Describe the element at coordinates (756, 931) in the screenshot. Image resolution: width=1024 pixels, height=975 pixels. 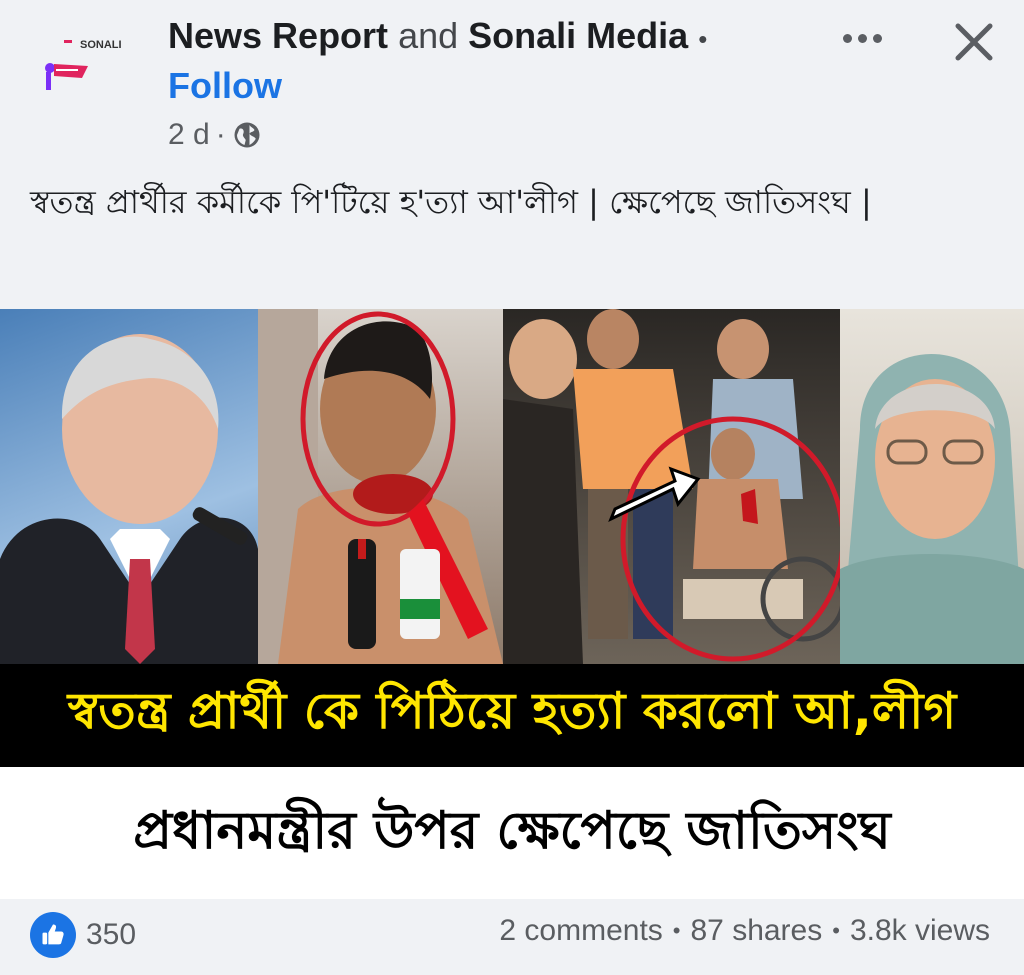
I see `shares-count: 87 shares` at that location.